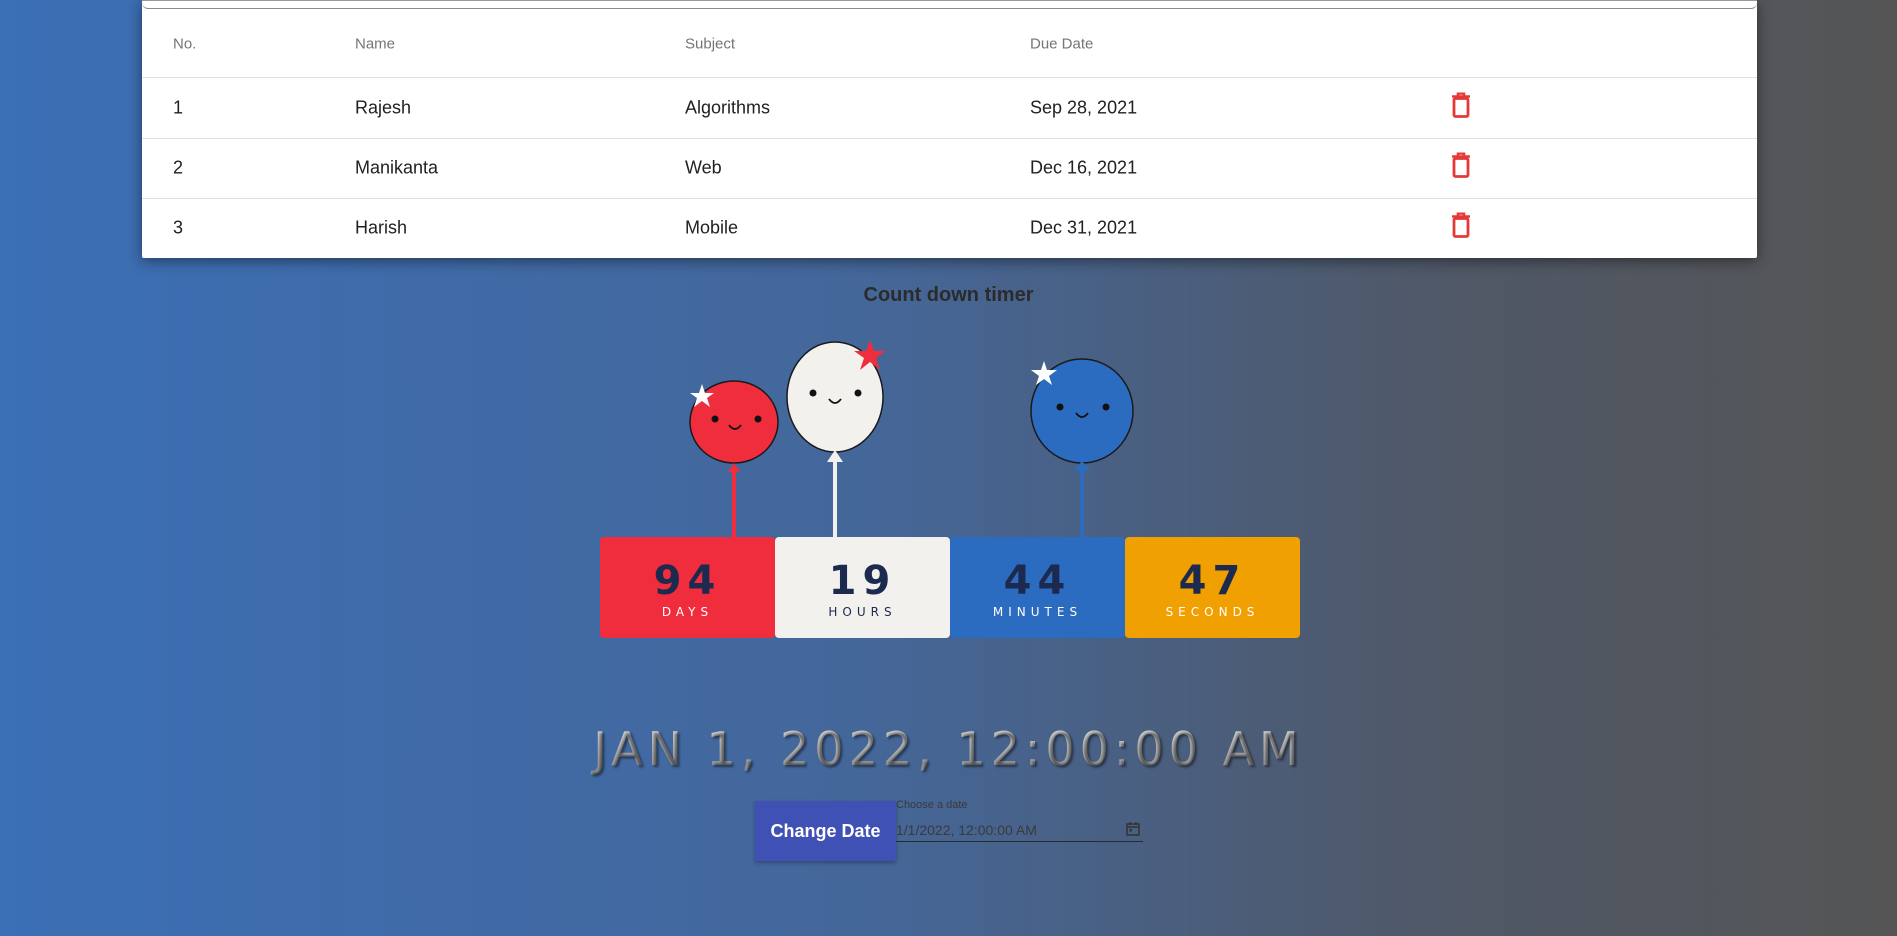 This screenshot has width=1897, height=936. Describe the element at coordinates (948, 749) in the screenshot. I see `target-date-display: JAN 1, 2022, 12:00:00 AM` at that location.